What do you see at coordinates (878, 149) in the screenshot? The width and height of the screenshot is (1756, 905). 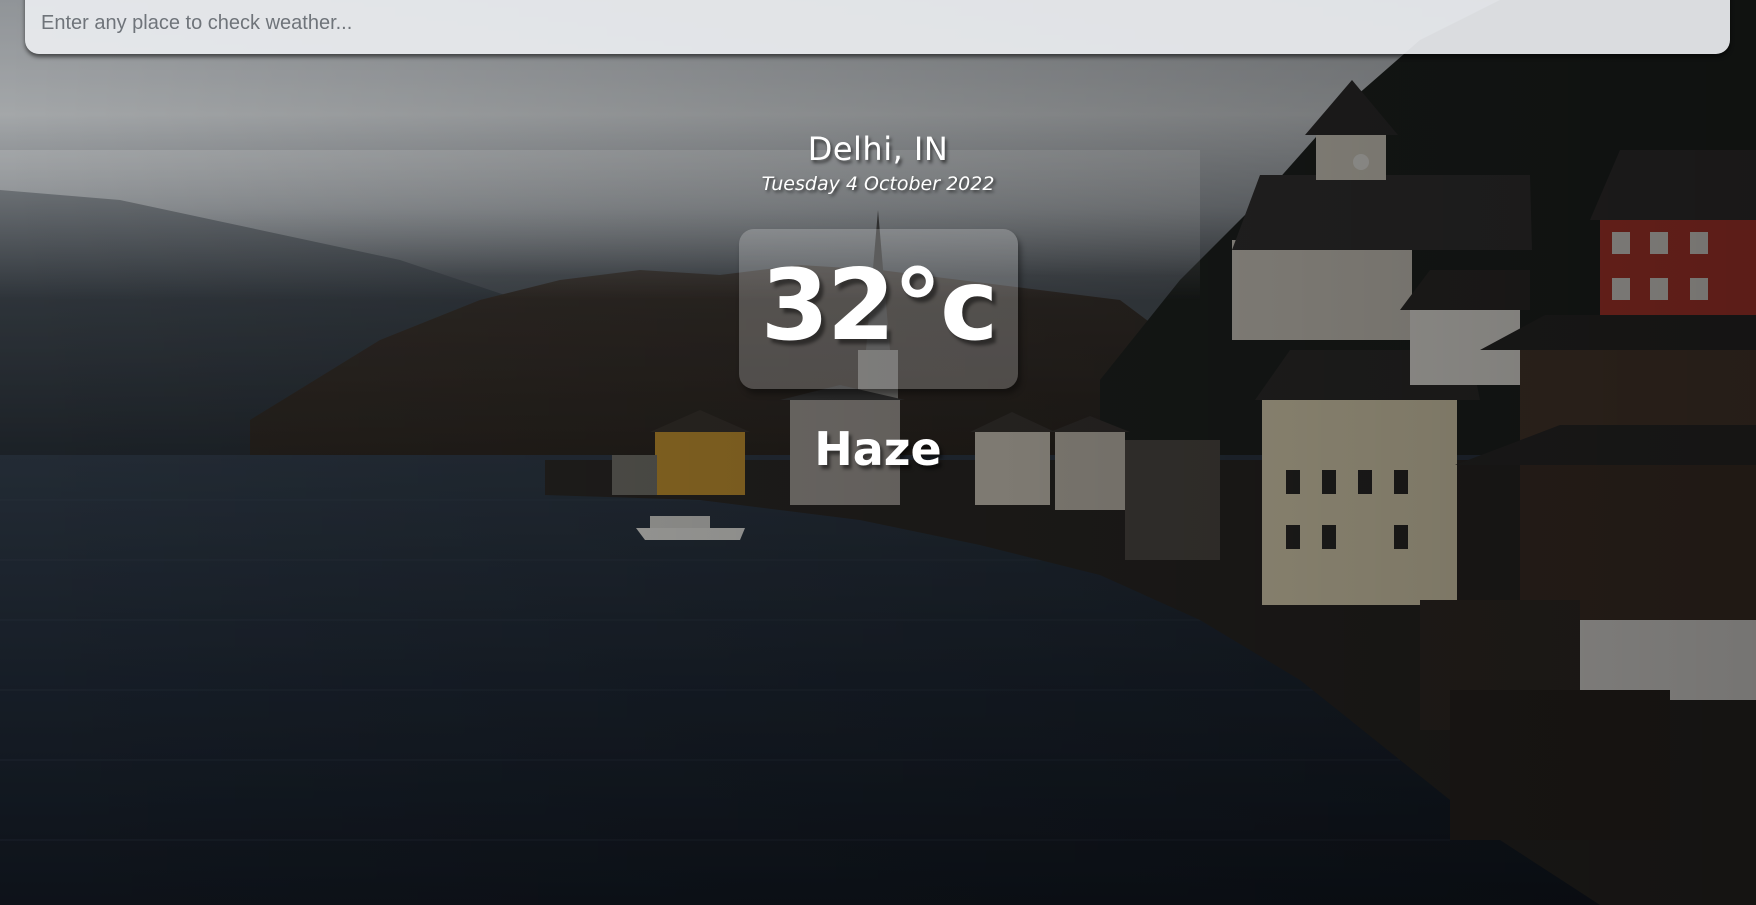 I see `location-label: Delhi, IN` at bounding box center [878, 149].